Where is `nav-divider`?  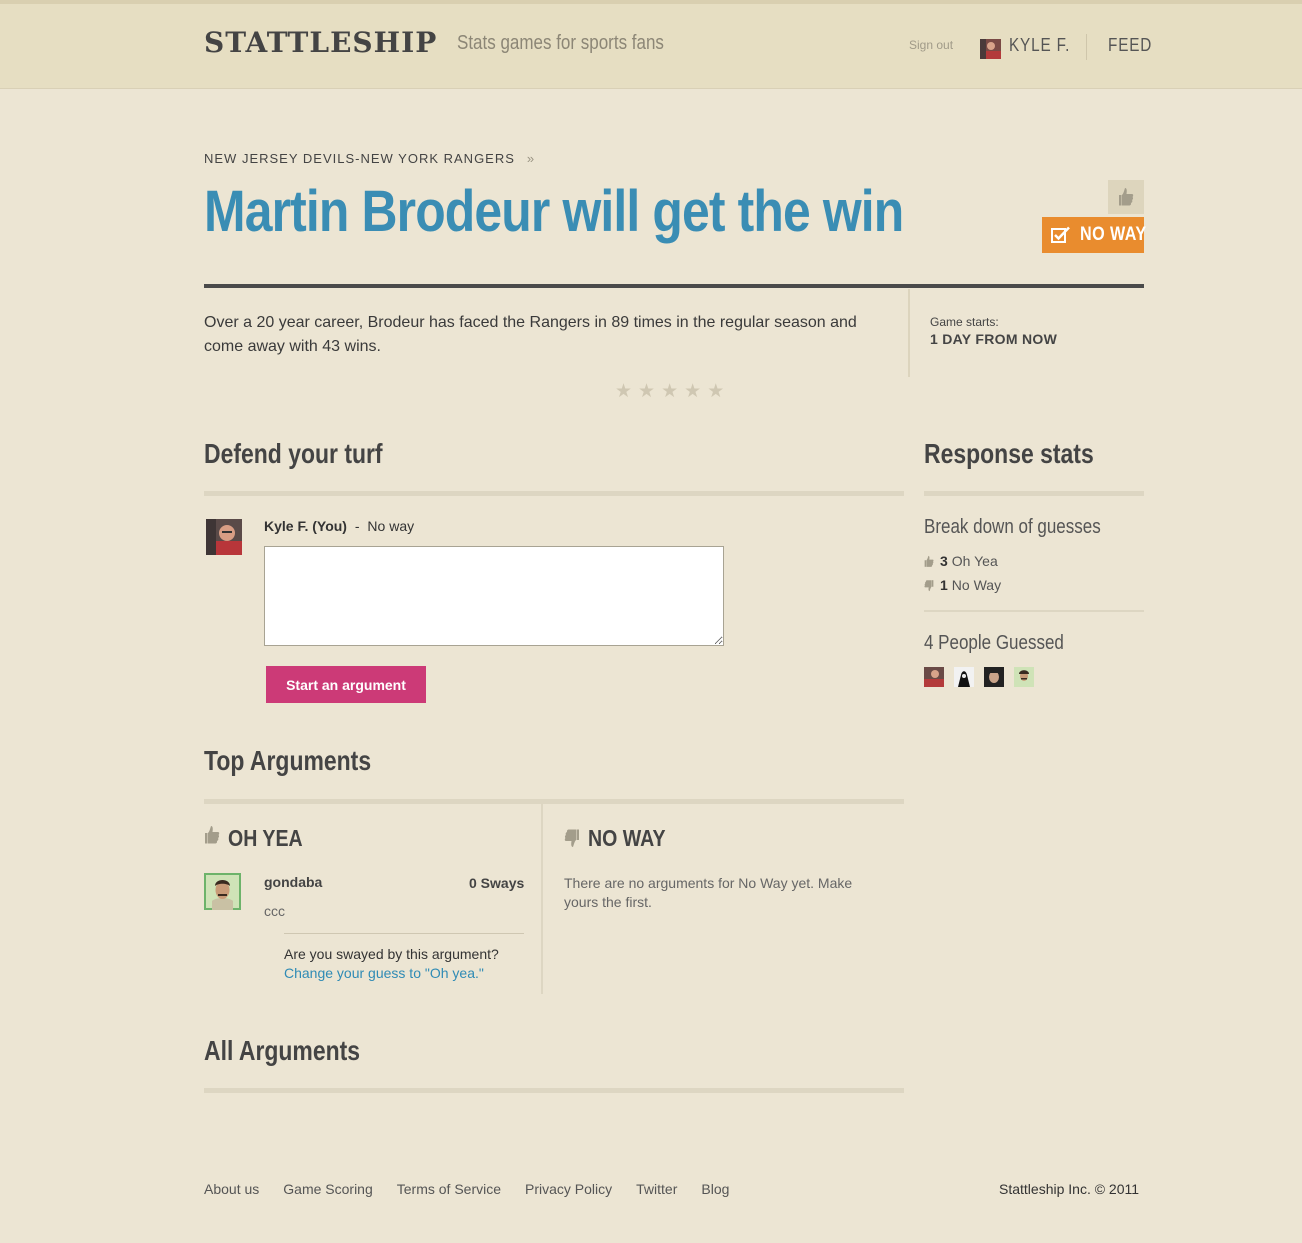
nav-divider is located at coordinates (1086, 47).